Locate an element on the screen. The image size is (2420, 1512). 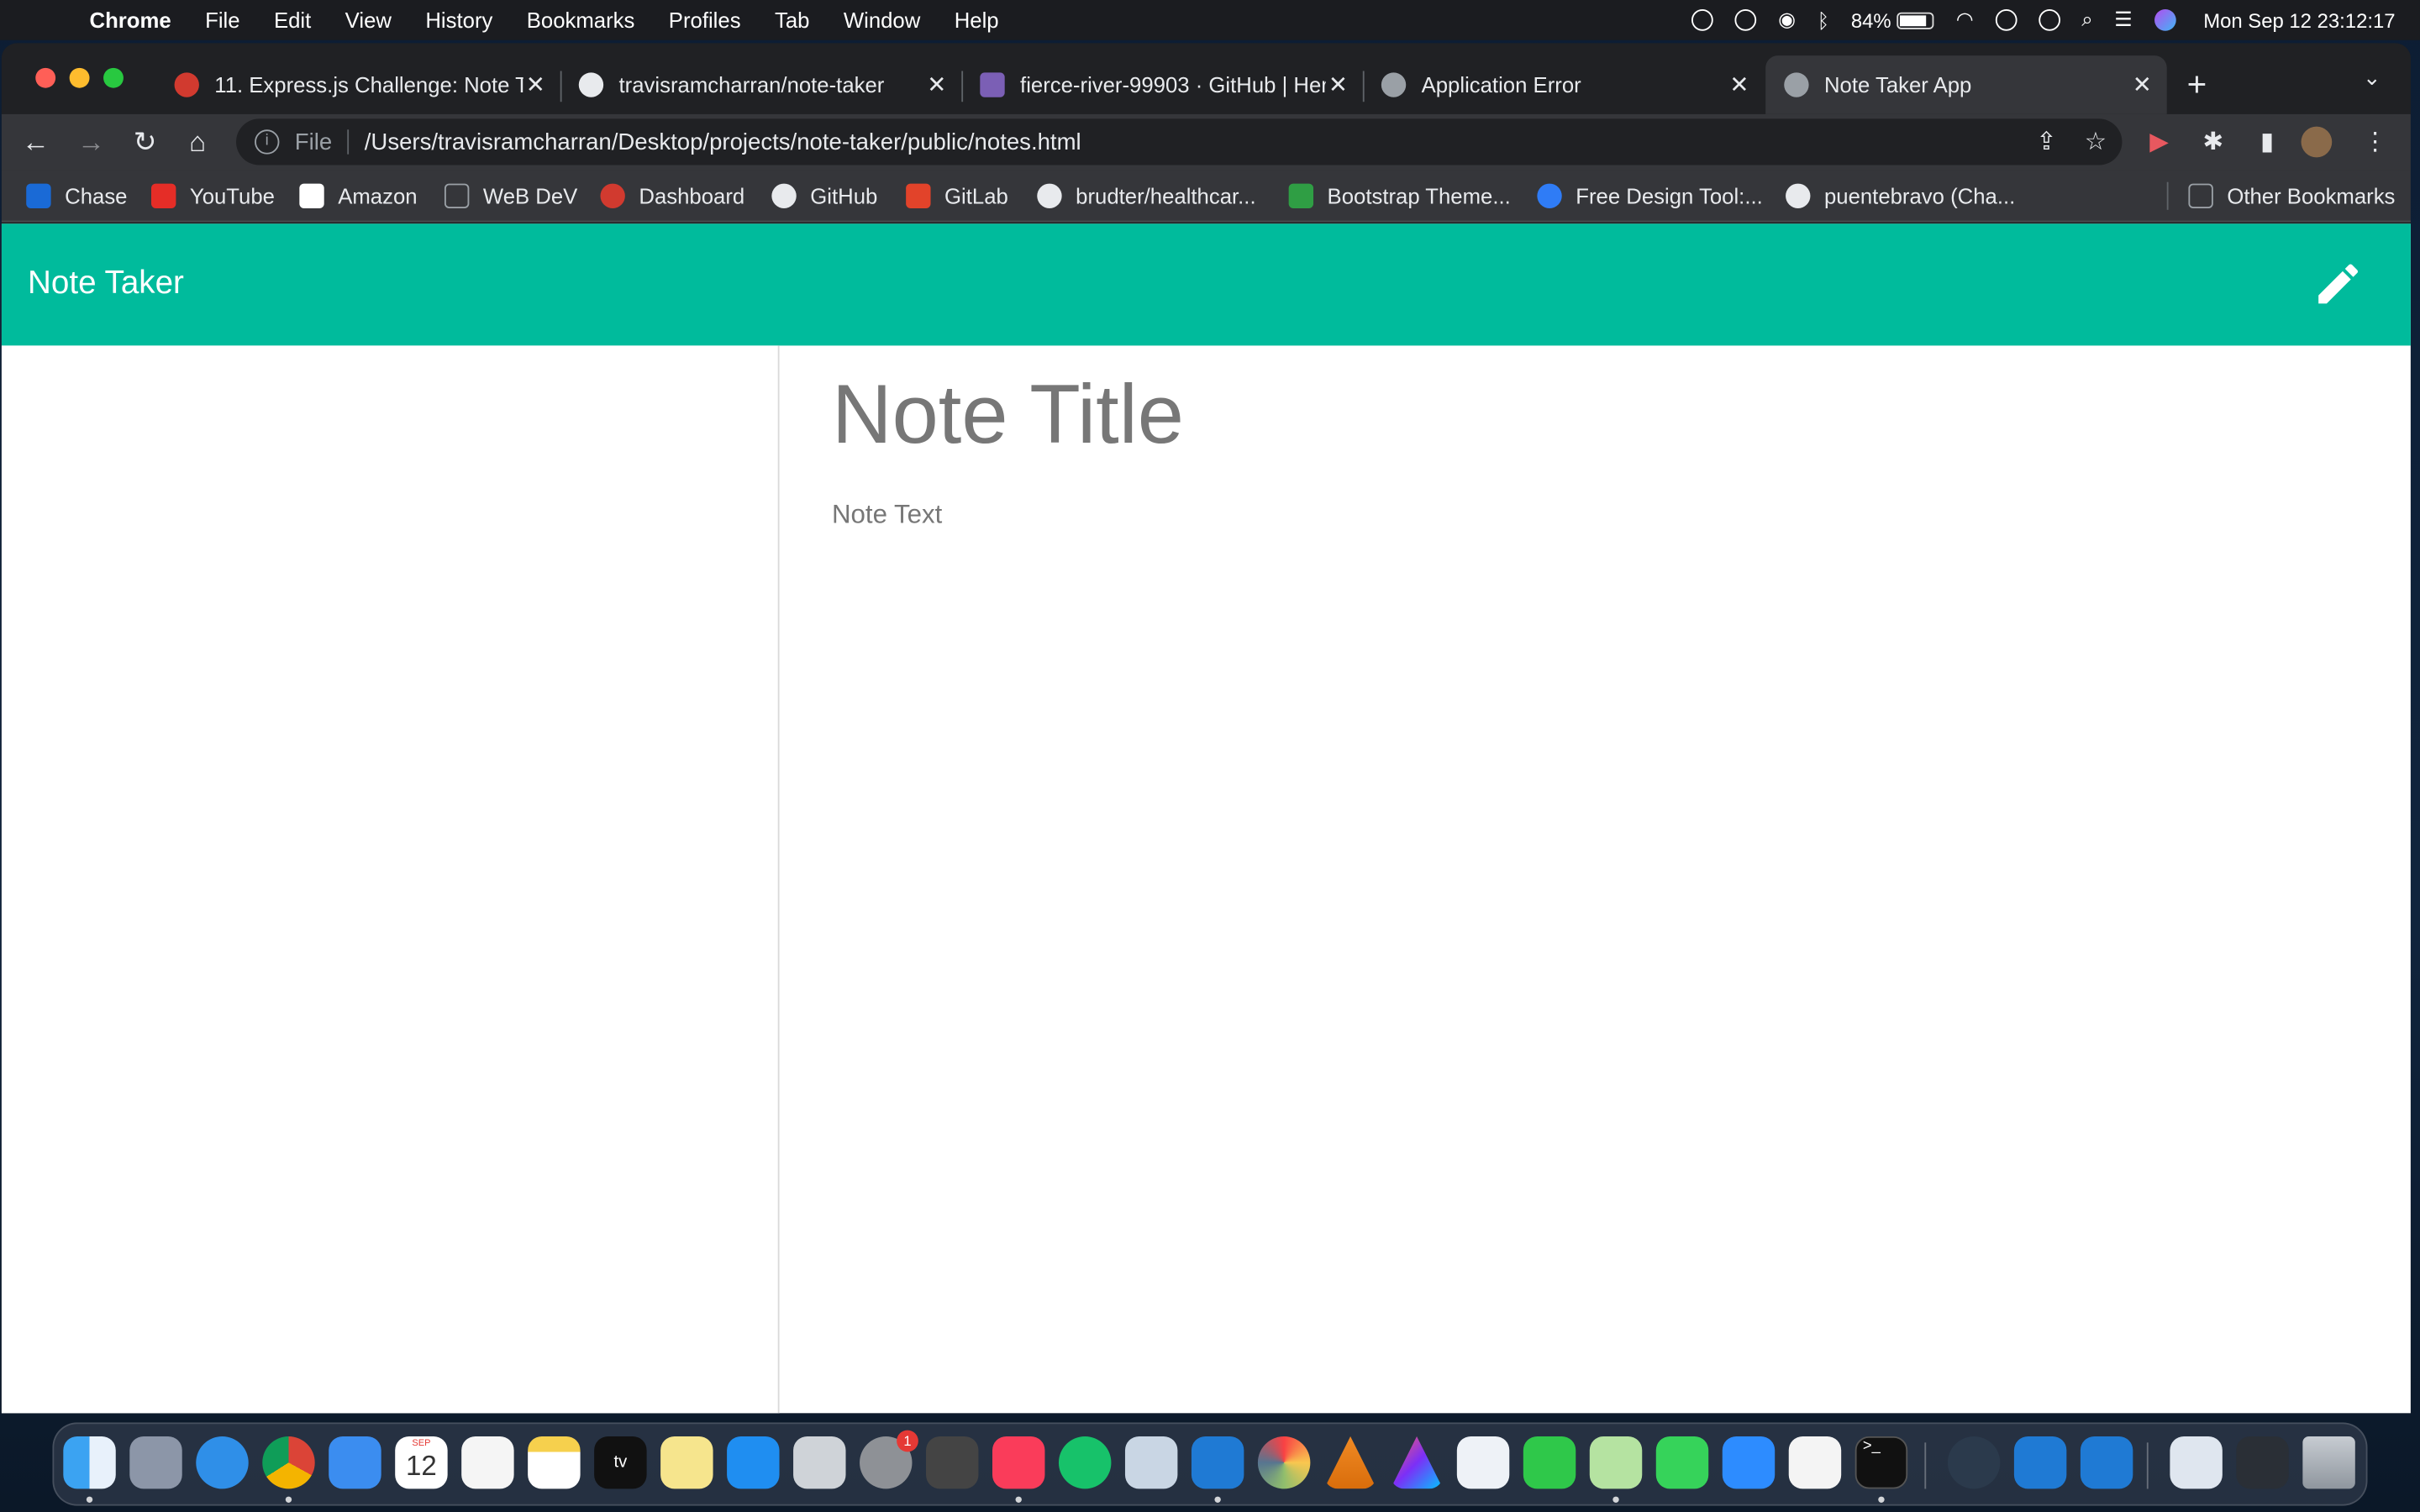
tab-note-taker-app: Note Taker App ✕ is located at coordinates (1966, 84).